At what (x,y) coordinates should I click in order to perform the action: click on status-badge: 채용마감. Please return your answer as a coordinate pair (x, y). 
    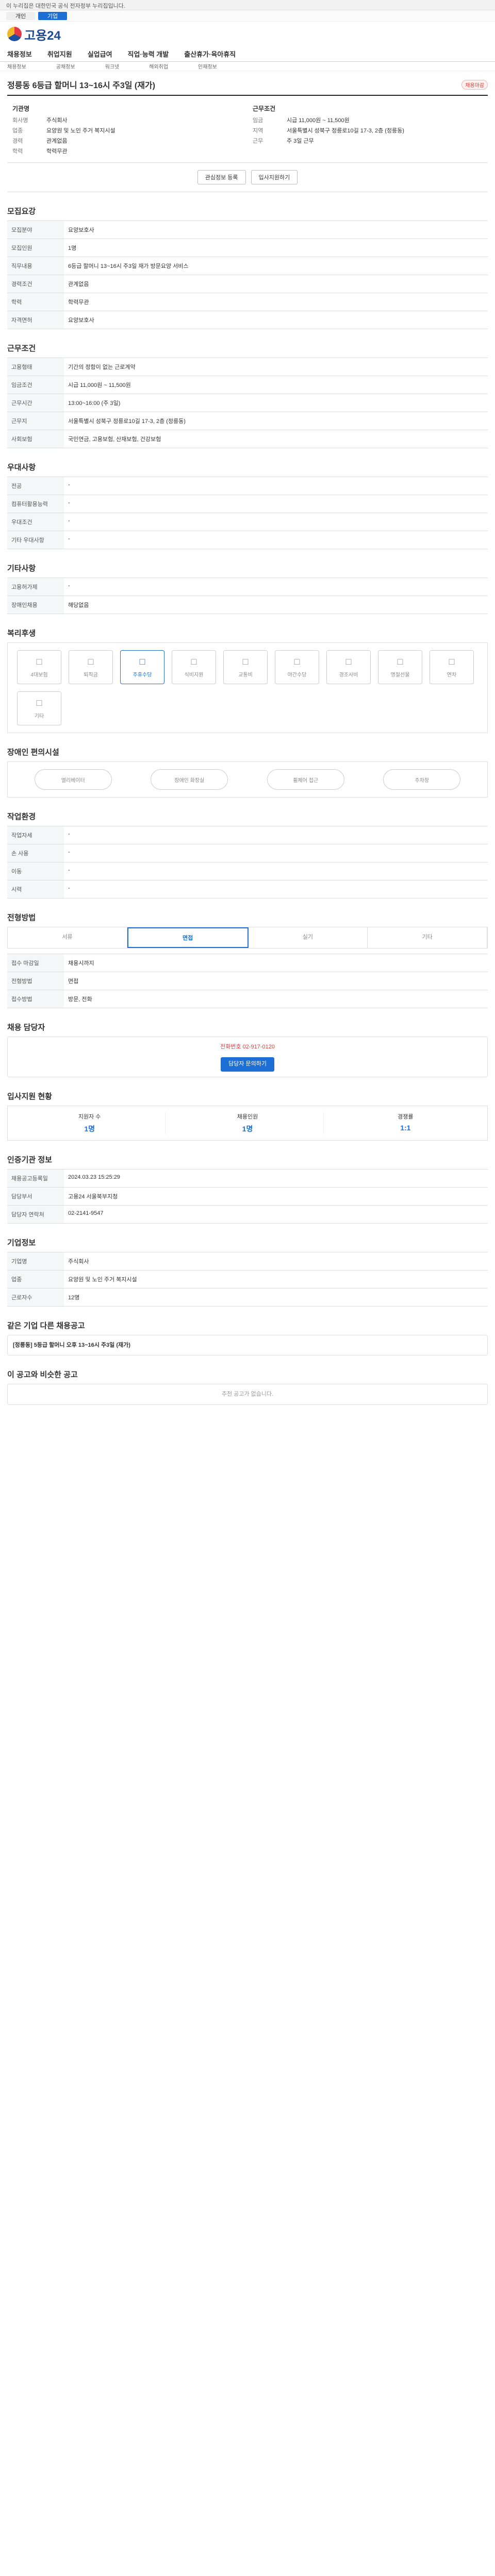
    Looking at the image, I should click on (474, 84).